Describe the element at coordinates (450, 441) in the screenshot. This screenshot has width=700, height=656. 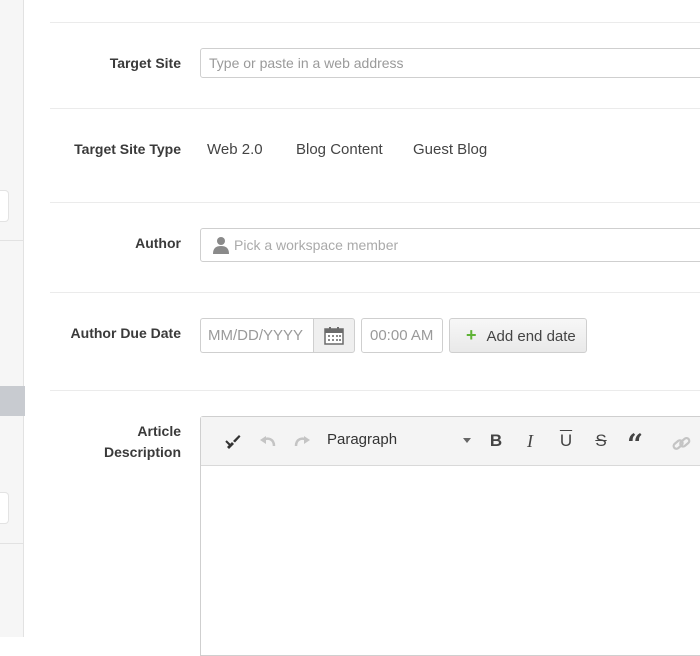
I see `editor-toolbar: Paragraph B I U S “` at that location.